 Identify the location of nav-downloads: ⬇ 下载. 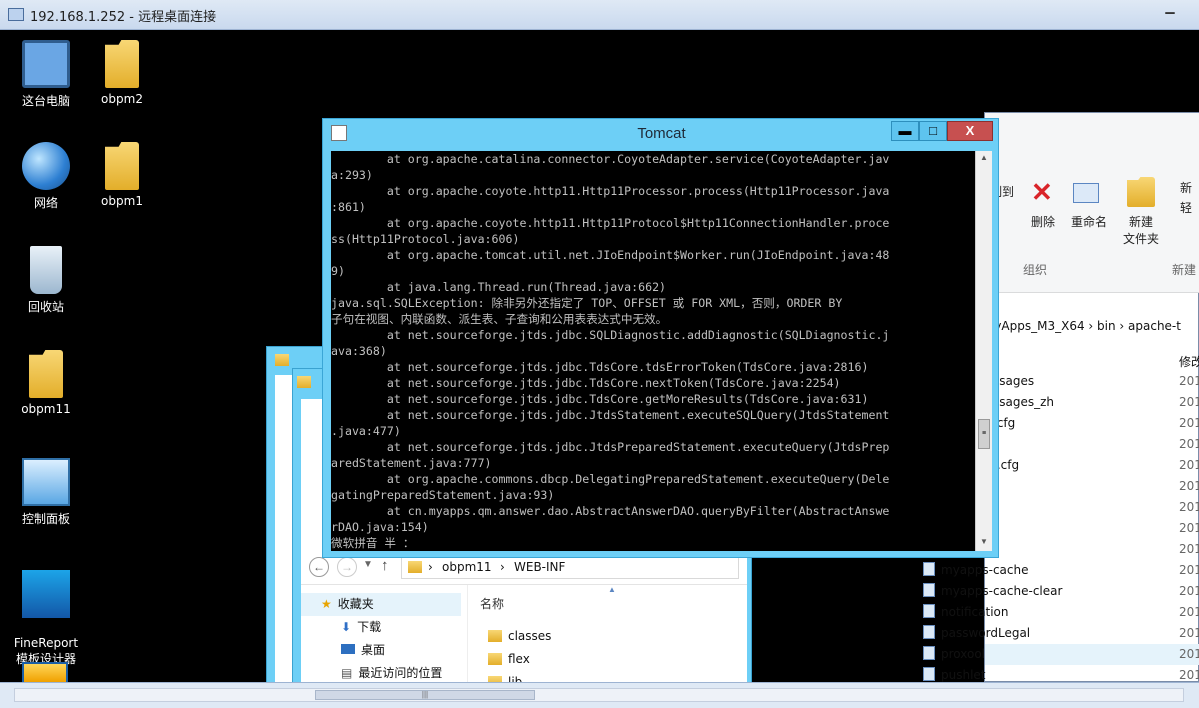
(381, 627).